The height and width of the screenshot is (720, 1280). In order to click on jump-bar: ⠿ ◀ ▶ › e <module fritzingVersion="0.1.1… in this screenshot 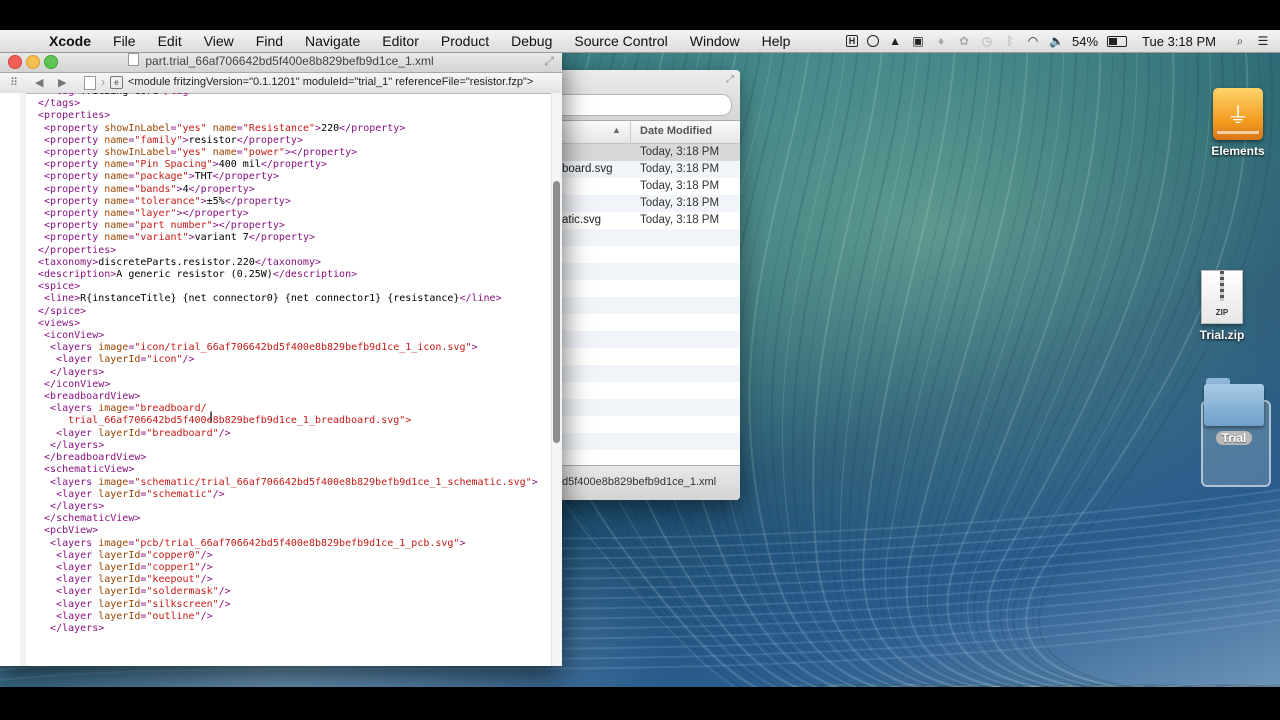, I will do `click(281, 83)`.